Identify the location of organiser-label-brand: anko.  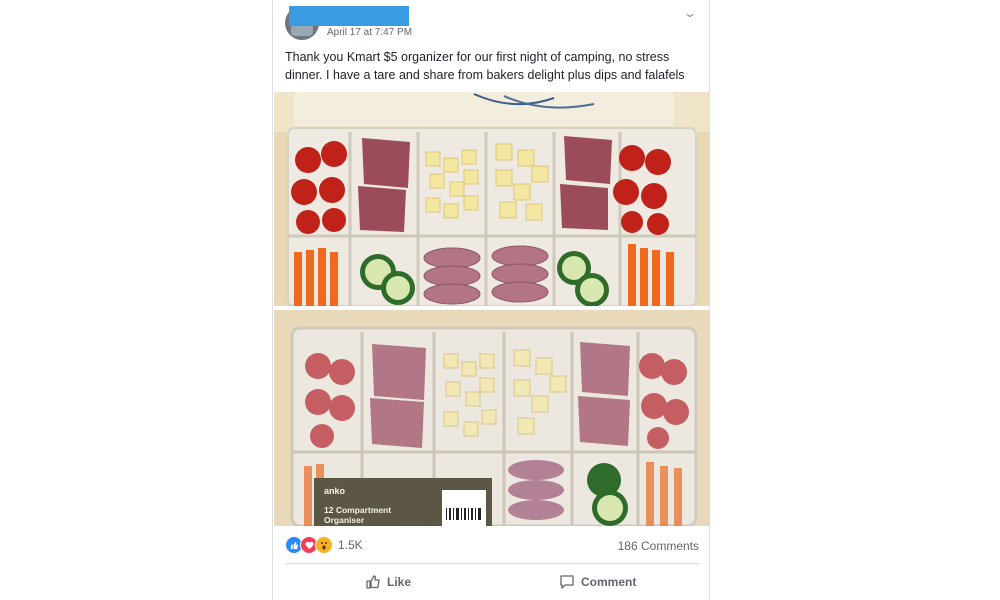
(335, 491).